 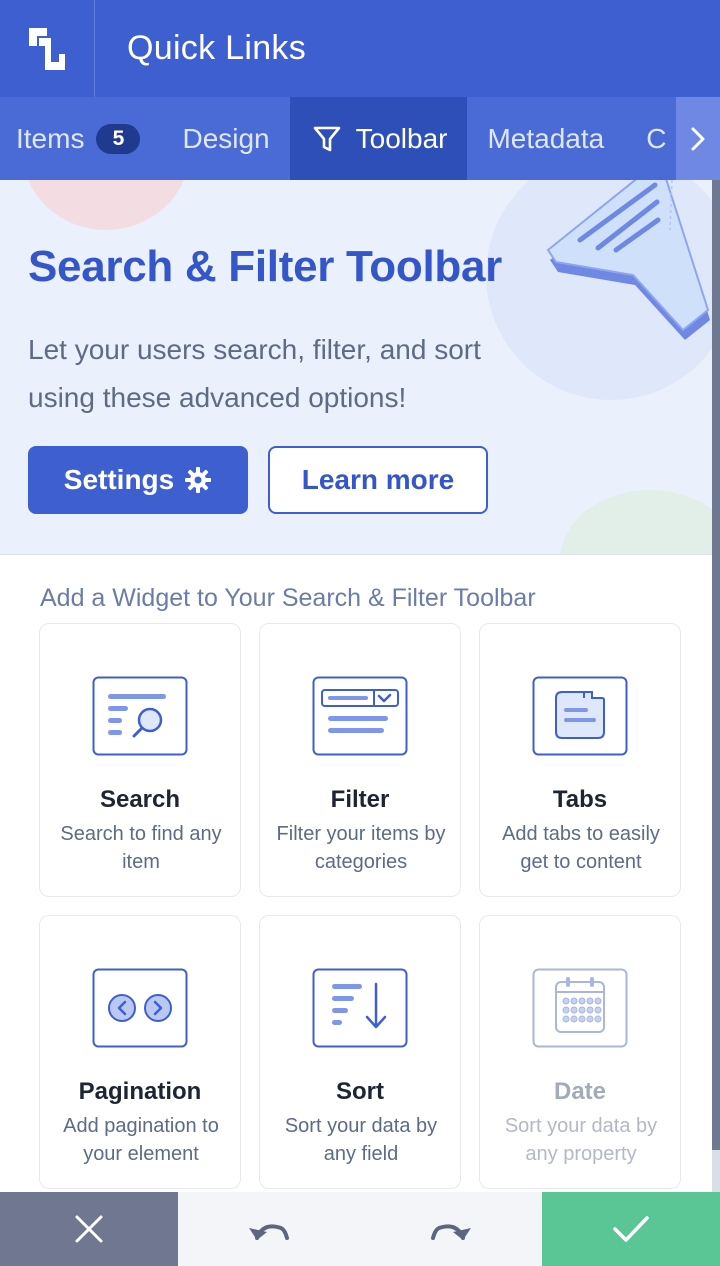 I want to click on redo-button, so click(x=452, y=1229).